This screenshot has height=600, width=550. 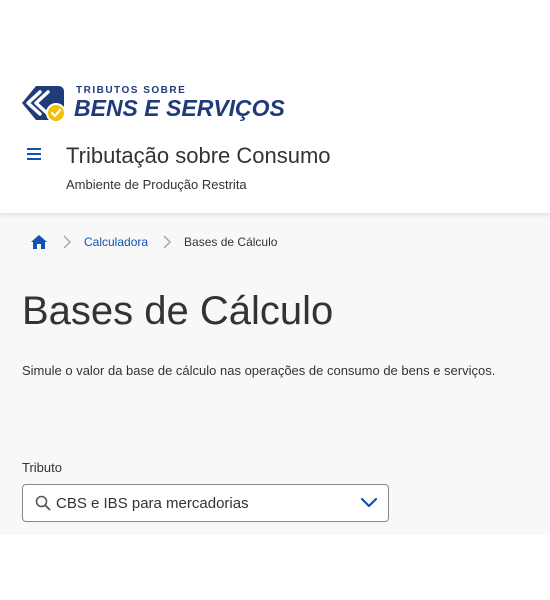 What do you see at coordinates (231, 242) in the screenshot?
I see `breadcrumb-current: Bases de Cálculo` at bounding box center [231, 242].